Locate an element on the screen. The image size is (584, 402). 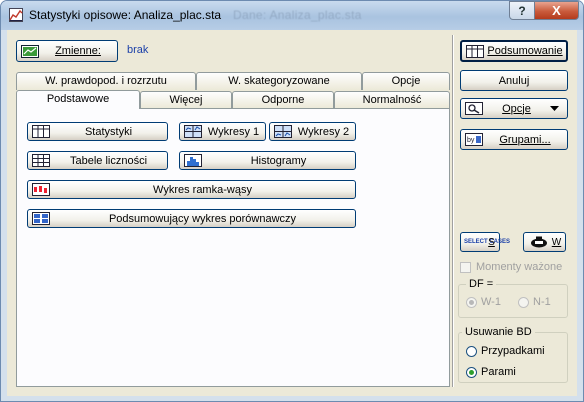
plots2-button: Wykresy 2 is located at coordinates (312, 131).